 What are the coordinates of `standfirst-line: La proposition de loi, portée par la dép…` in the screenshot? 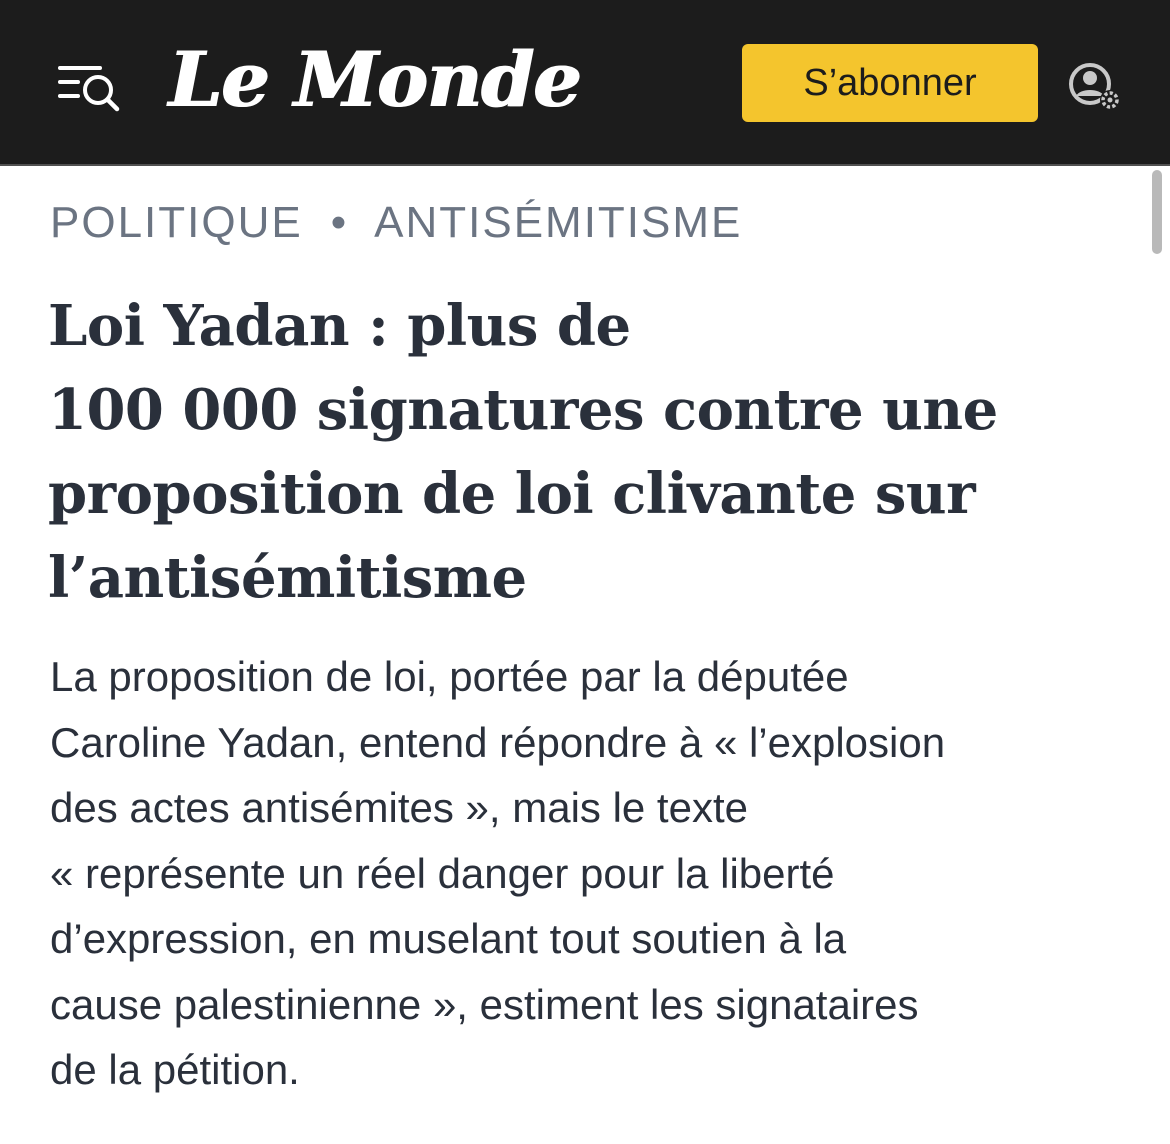 It's located at (449, 676).